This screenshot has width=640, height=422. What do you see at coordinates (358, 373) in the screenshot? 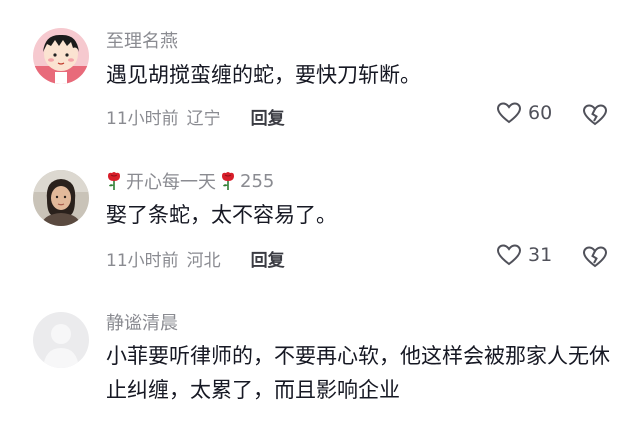
I see `comment-text: 小菲要听律师的，不要再心软，他这样会被那家人无休止纠缠，太累了，而且影响企业` at bounding box center [358, 373].